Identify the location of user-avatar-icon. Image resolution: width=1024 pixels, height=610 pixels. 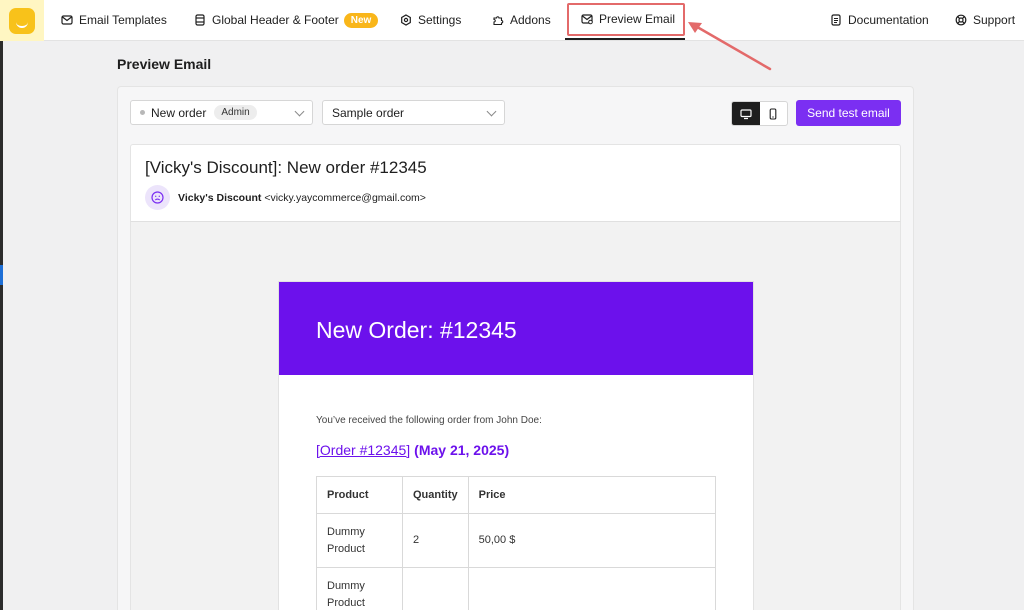
(157, 197).